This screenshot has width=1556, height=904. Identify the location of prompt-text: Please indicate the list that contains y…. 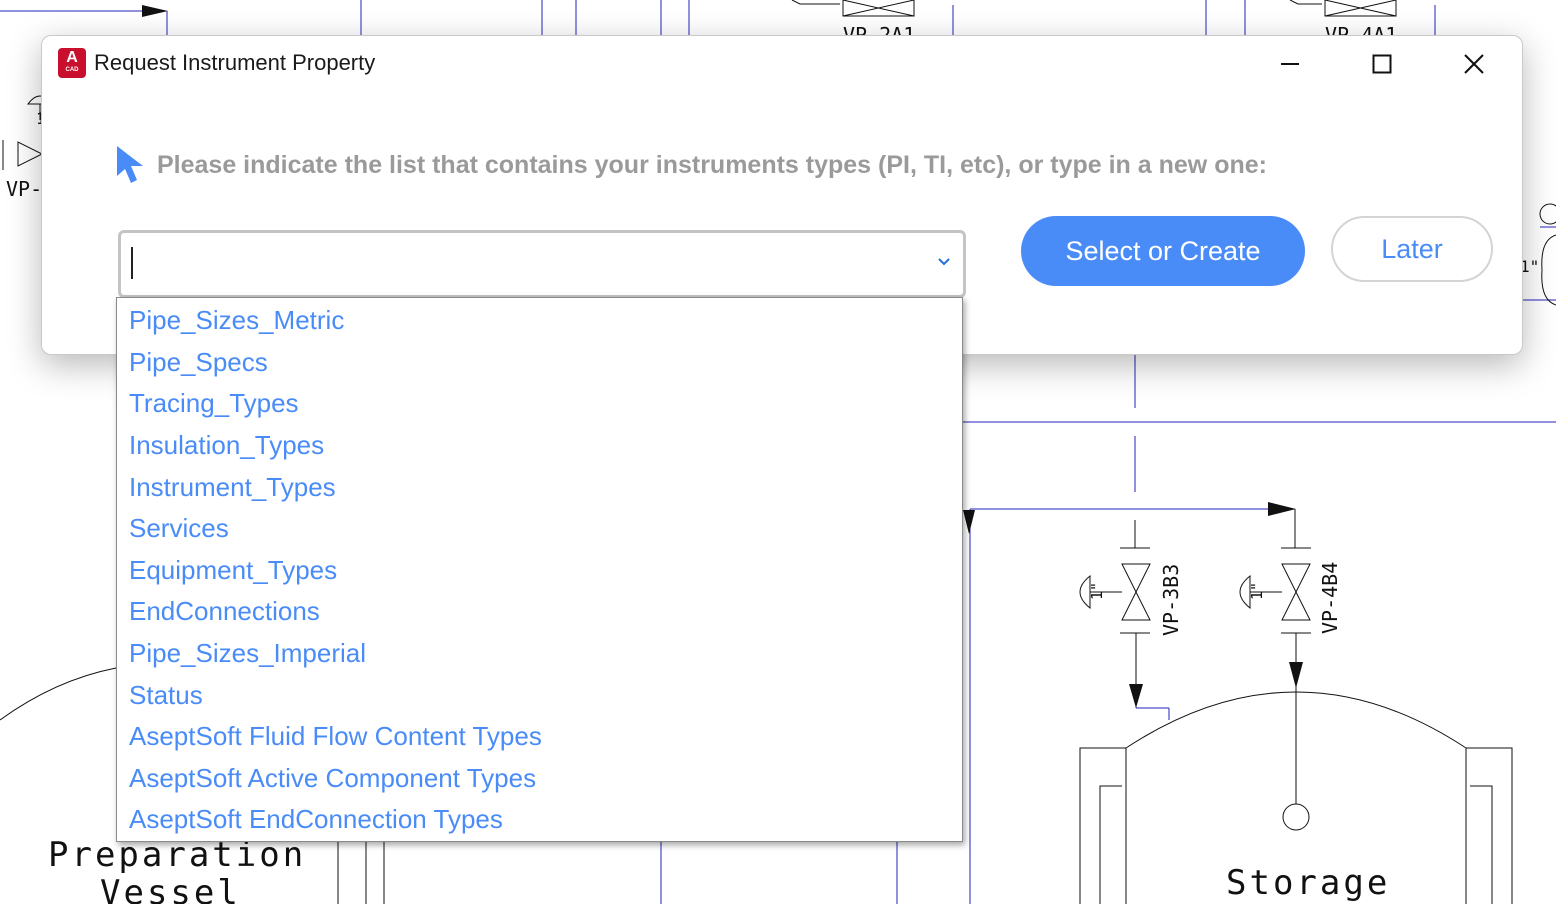
(712, 164).